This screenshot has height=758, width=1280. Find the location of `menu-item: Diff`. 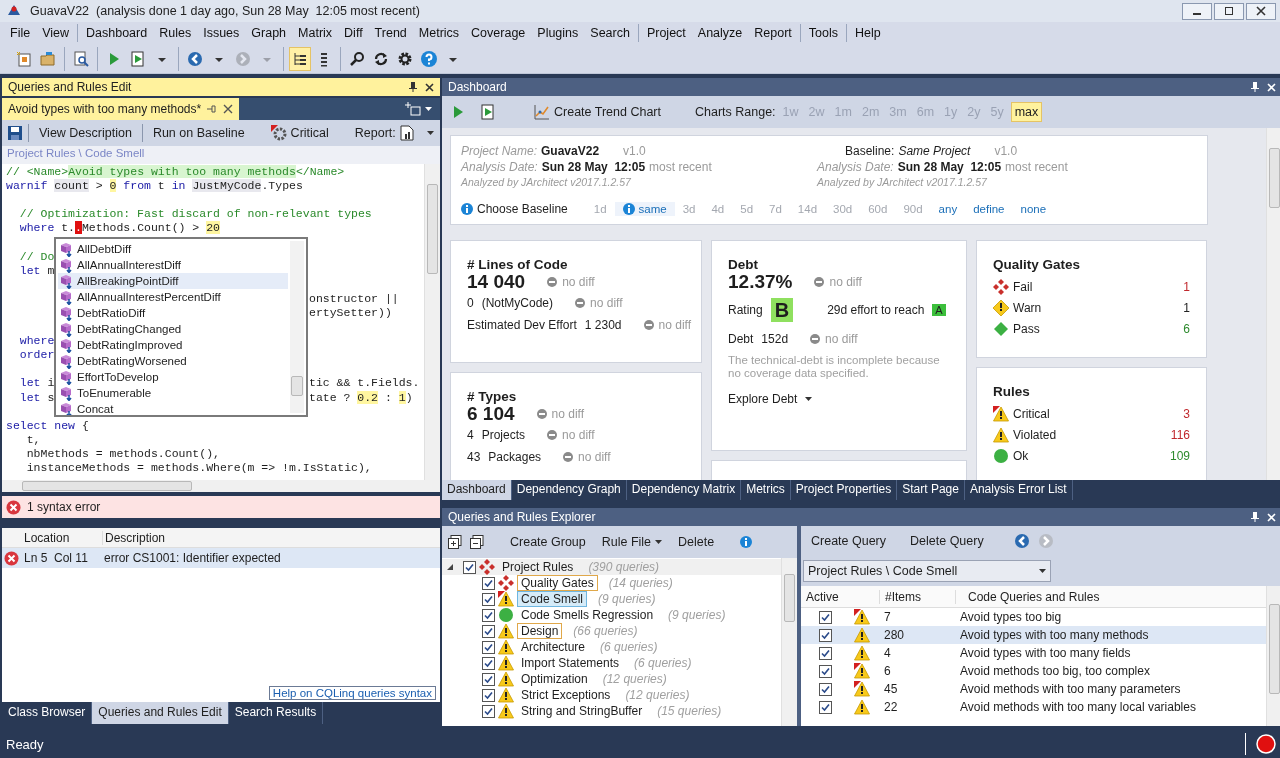

menu-item: Diff is located at coordinates (353, 33).